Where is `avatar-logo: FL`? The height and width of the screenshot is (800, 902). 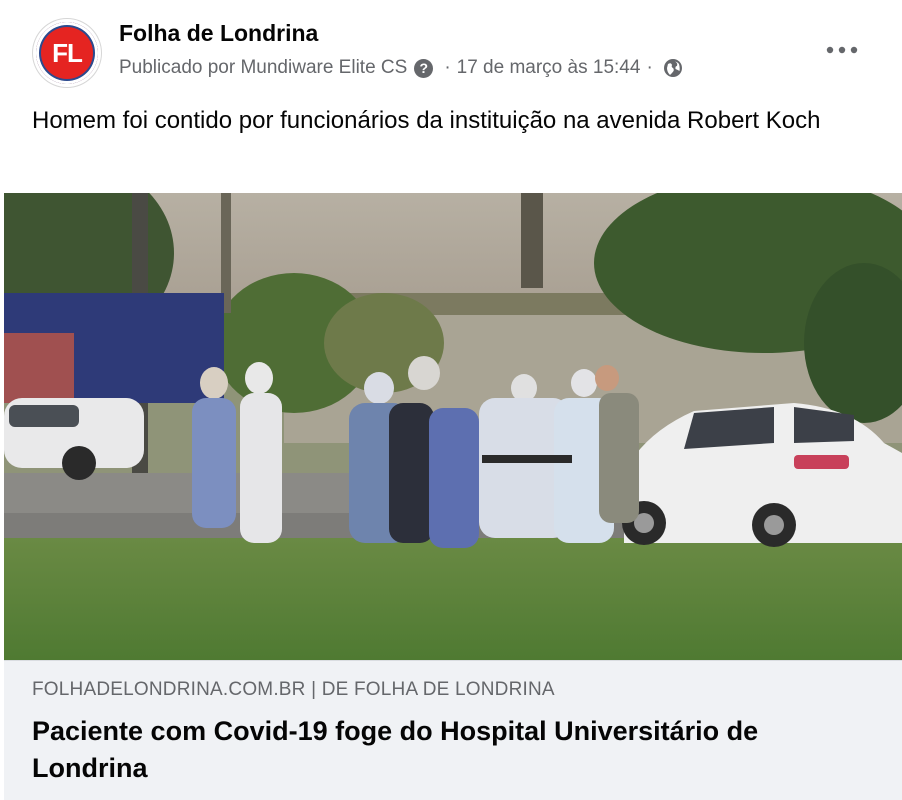 avatar-logo: FL is located at coordinates (67, 53).